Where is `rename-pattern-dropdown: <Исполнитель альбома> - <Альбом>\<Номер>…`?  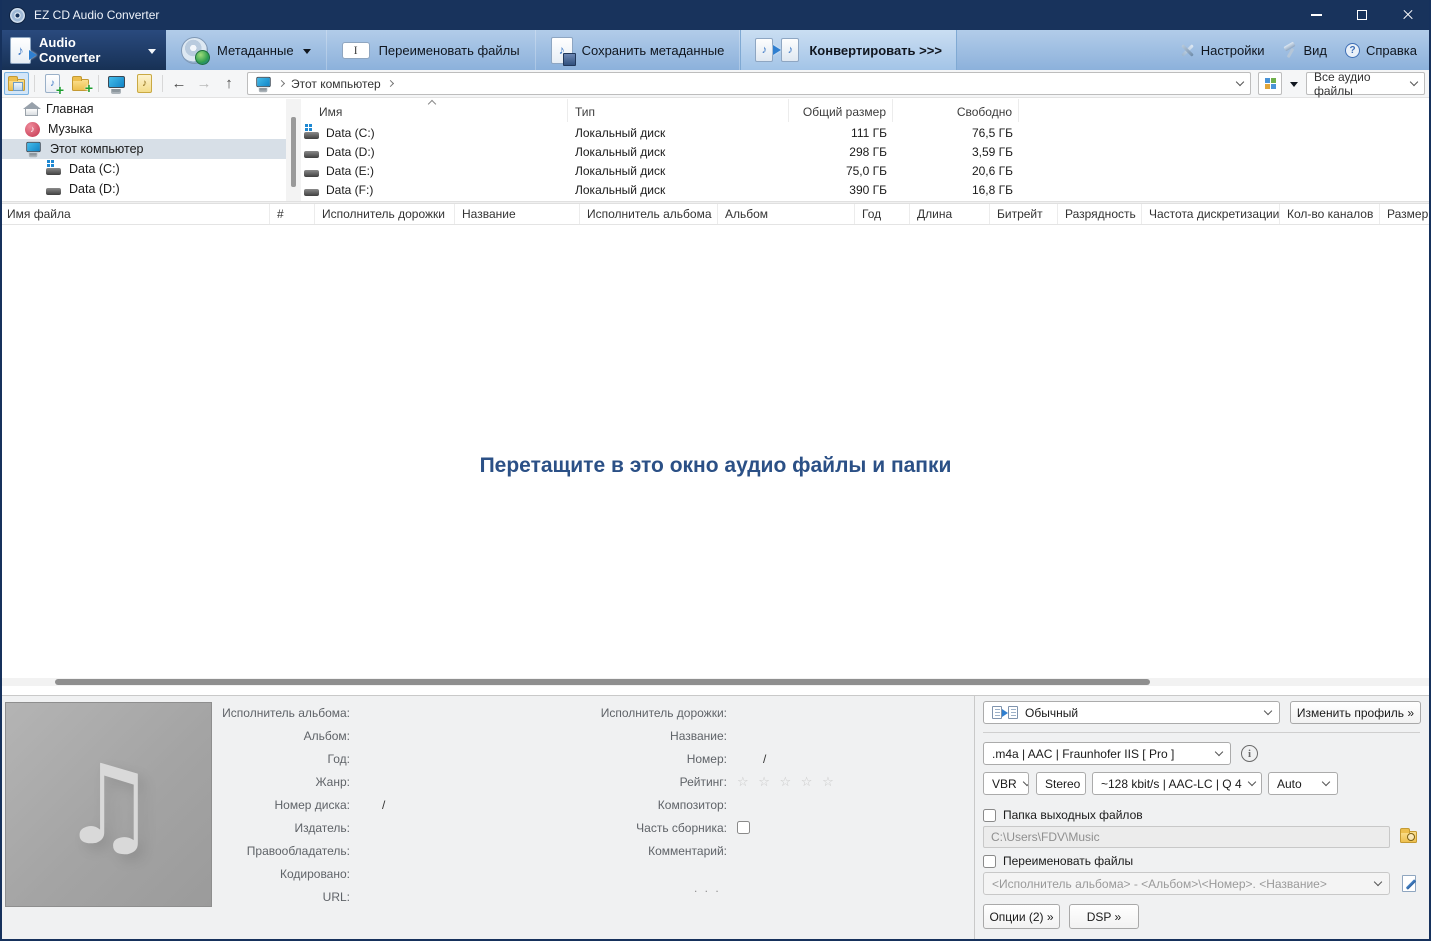 rename-pattern-dropdown: <Исполнитель альбома> - <Альбом>\<Номер>… is located at coordinates (1186, 883).